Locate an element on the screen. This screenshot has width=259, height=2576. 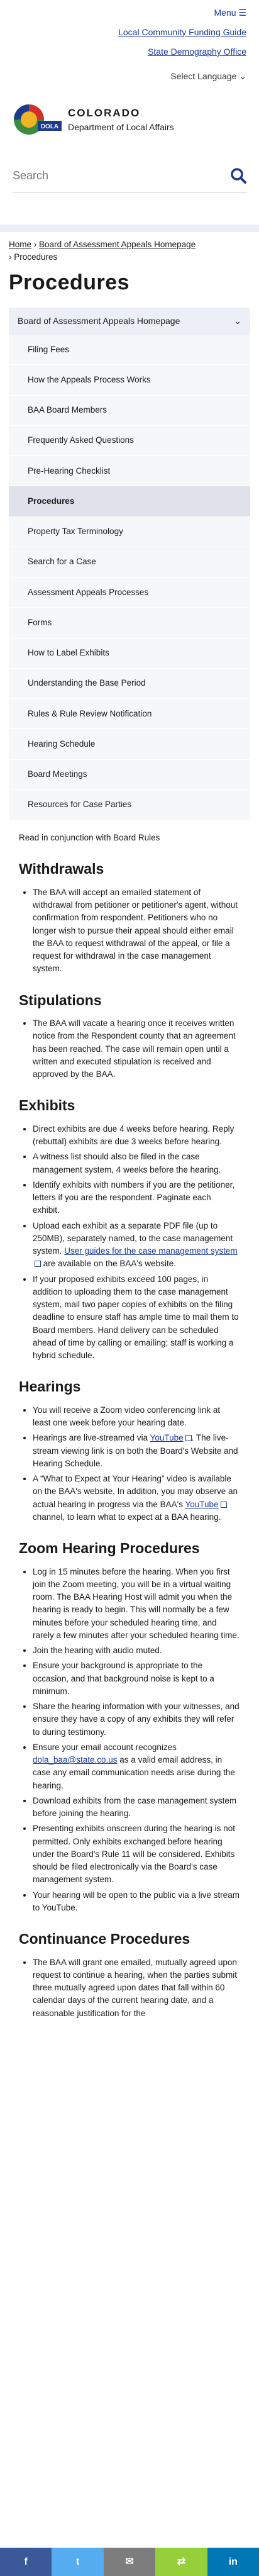
nav-item-filing-fees: Filing Fees is located at coordinates (129, 350).